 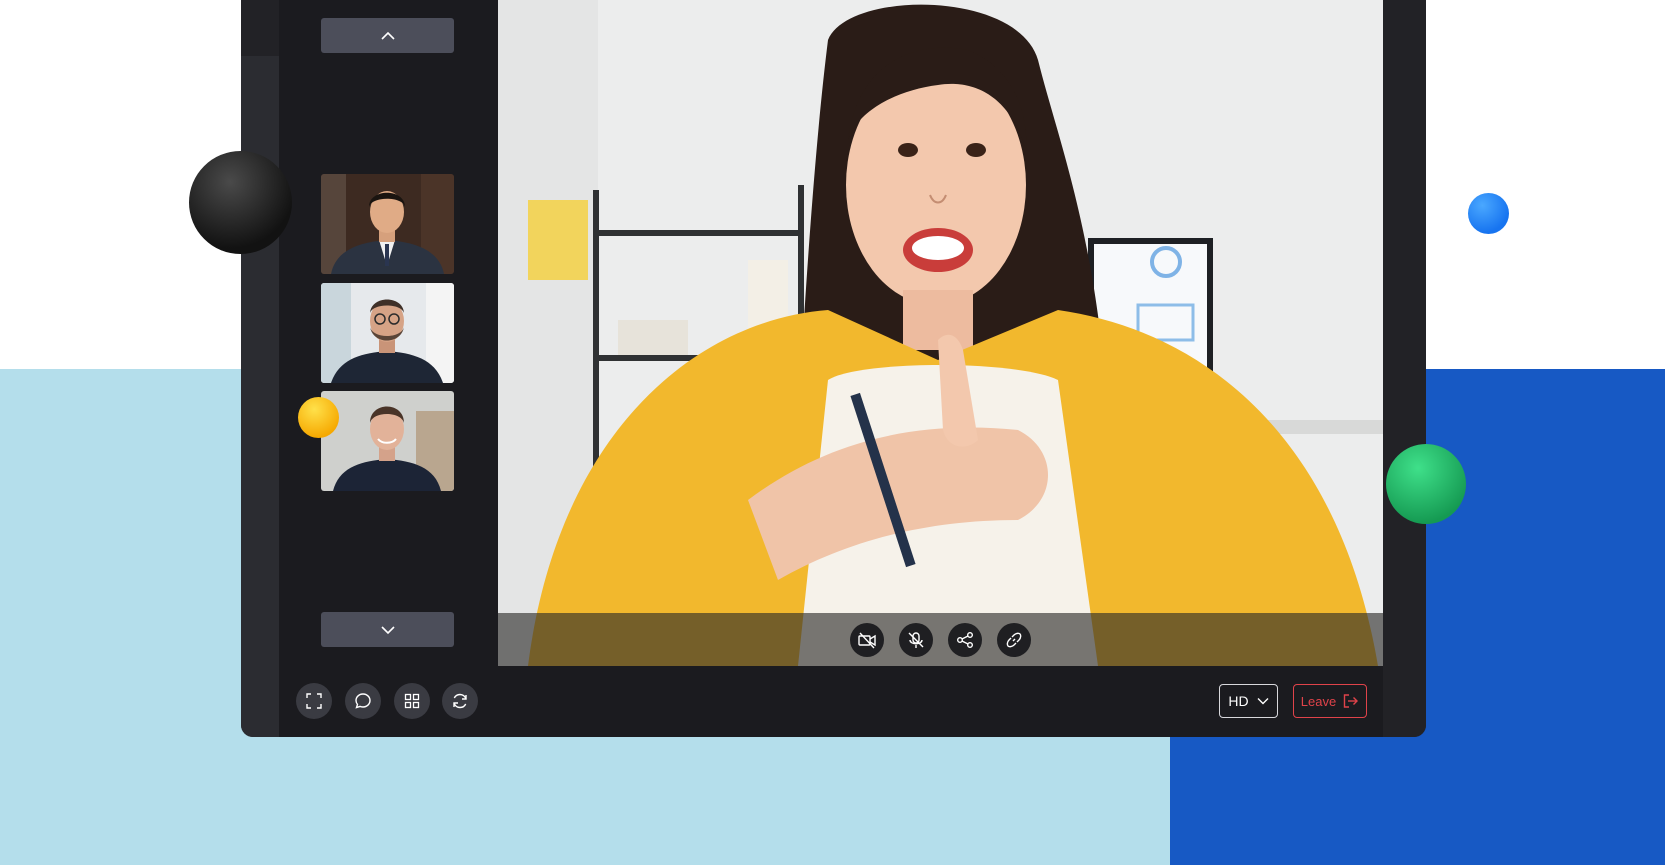 I want to click on chevron-up-icon, so click(x=387, y=35).